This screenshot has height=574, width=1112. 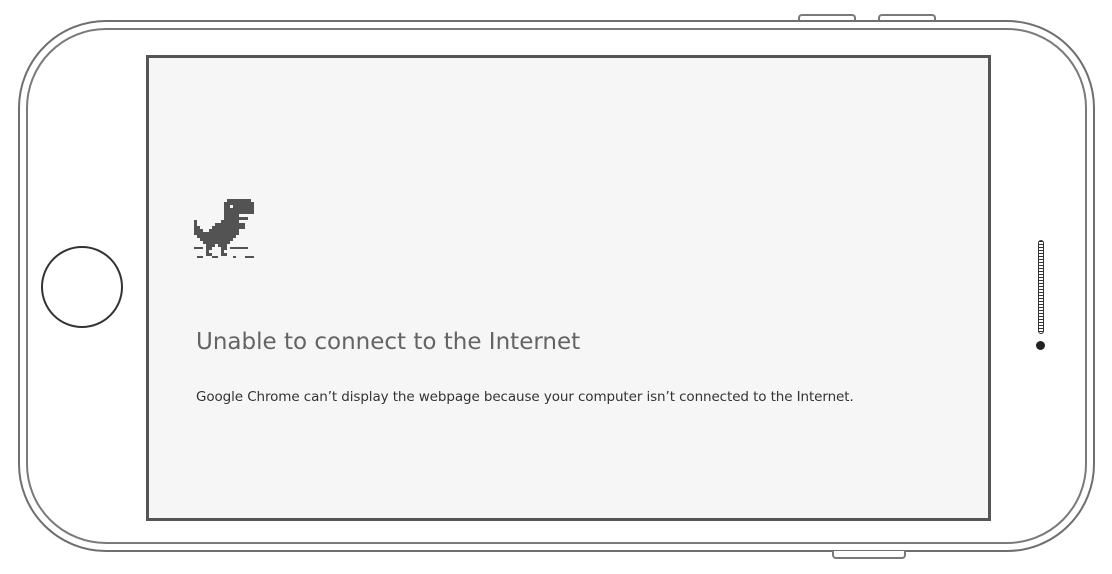 I want to click on error-title: Unable to connect to the Internet, so click(x=388, y=342).